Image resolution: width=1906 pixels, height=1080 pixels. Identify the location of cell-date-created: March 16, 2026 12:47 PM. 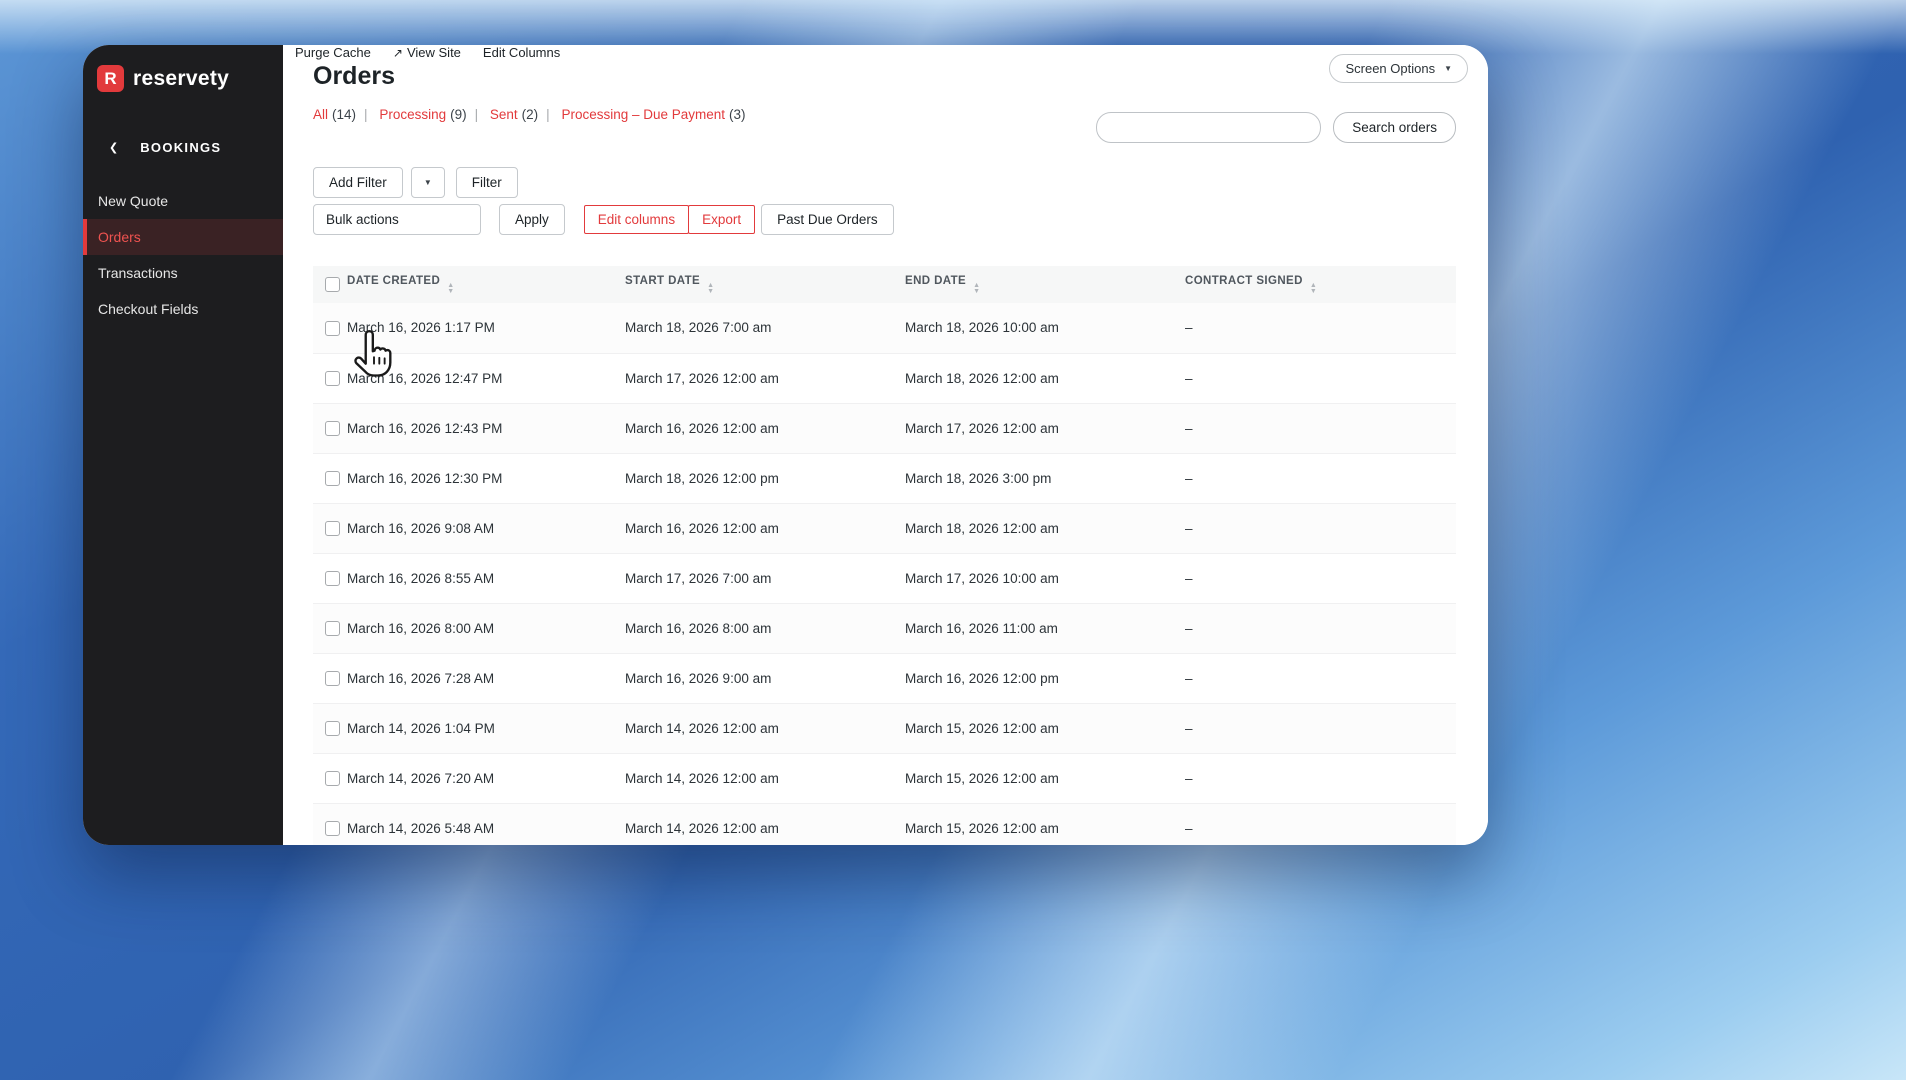
(486, 378).